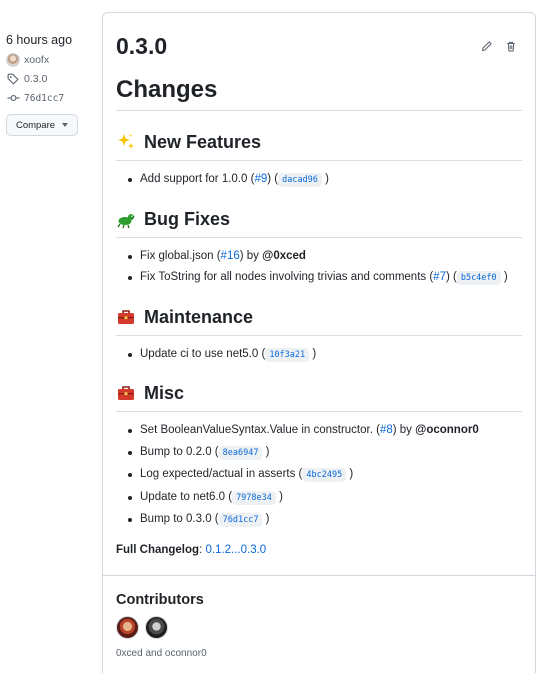 This screenshot has width=548, height=673. I want to click on commit-sha-link: 4bc2495, so click(324, 475).